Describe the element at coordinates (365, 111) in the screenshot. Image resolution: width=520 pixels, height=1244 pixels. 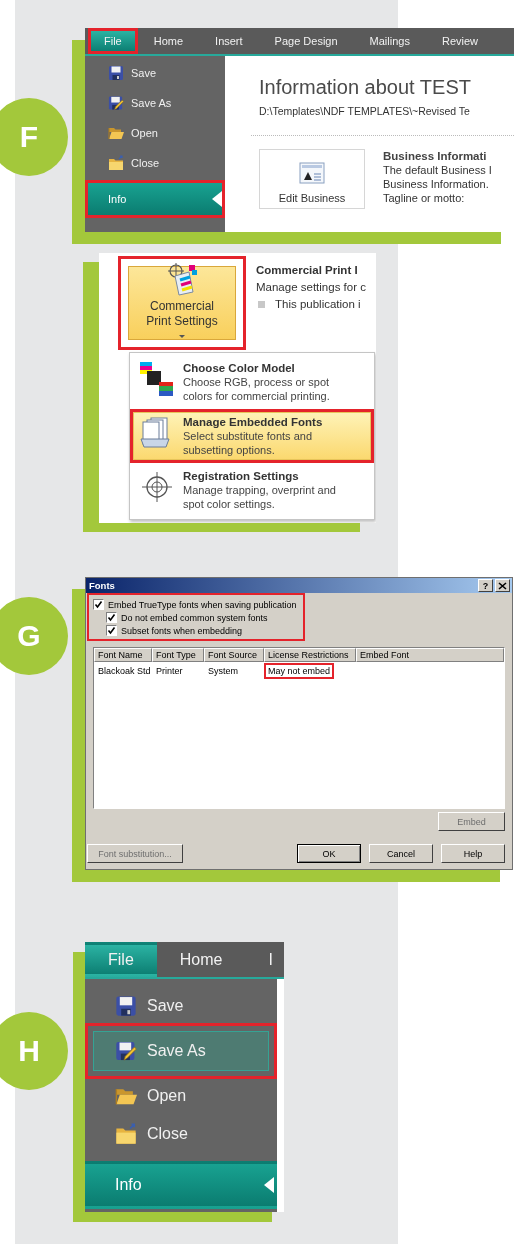
I see `file-path: D:\Templates\NDF TEMPLATES\~Revised Te` at that location.